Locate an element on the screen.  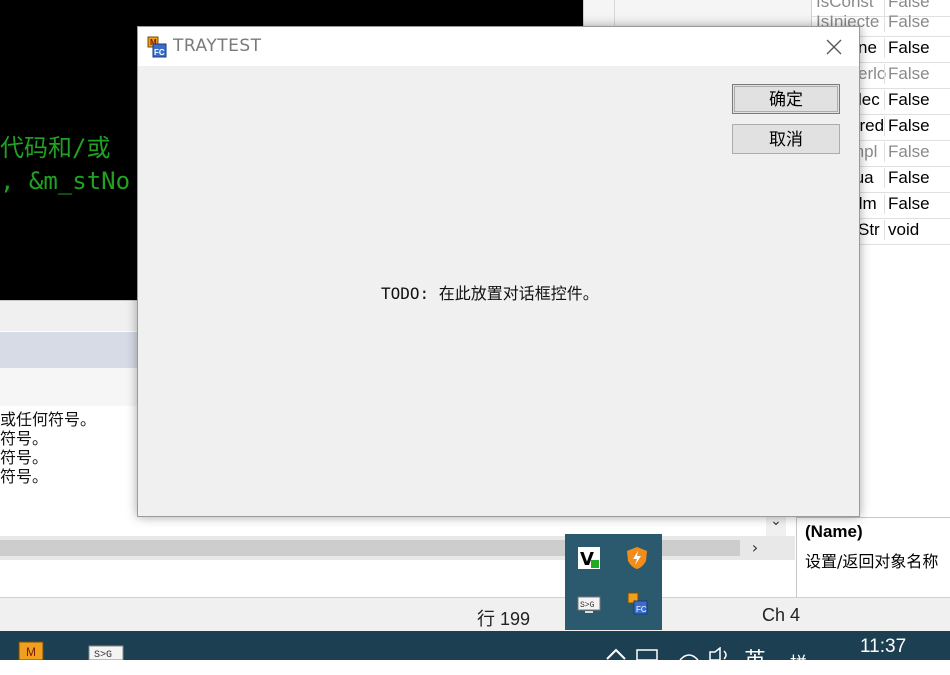
status-bar: 行 199 Ch 4 is located at coordinates (475, 614).